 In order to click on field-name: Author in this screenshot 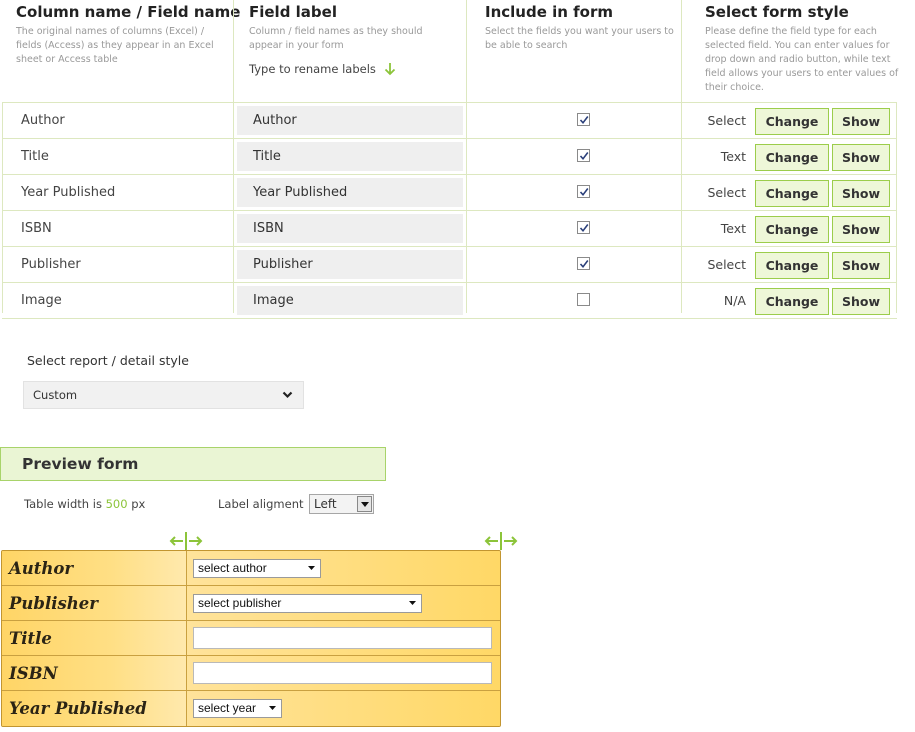, I will do `click(43, 120)`.